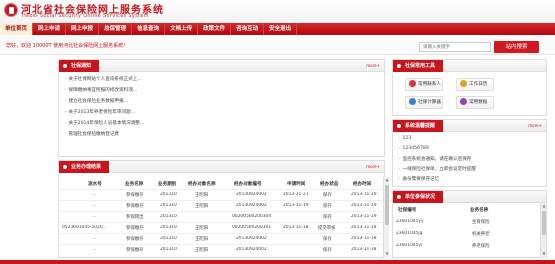  Describe the element at coordinates (134, 184) in the screenshot. I see `col-business-name: 业务名称` at that location.